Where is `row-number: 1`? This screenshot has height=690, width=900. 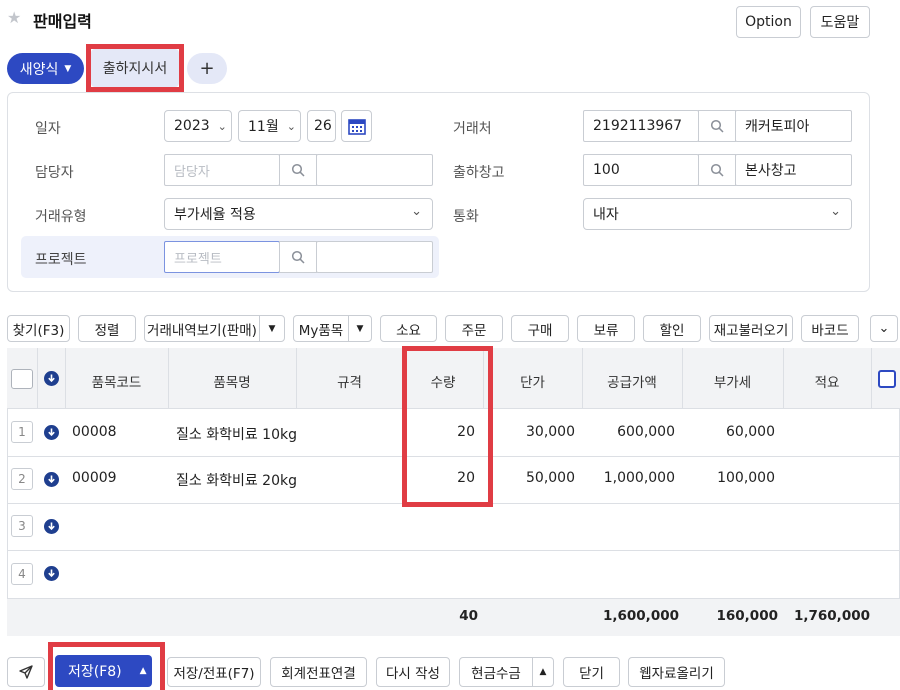 row-number: 1 is located at coordinates (22, 432).